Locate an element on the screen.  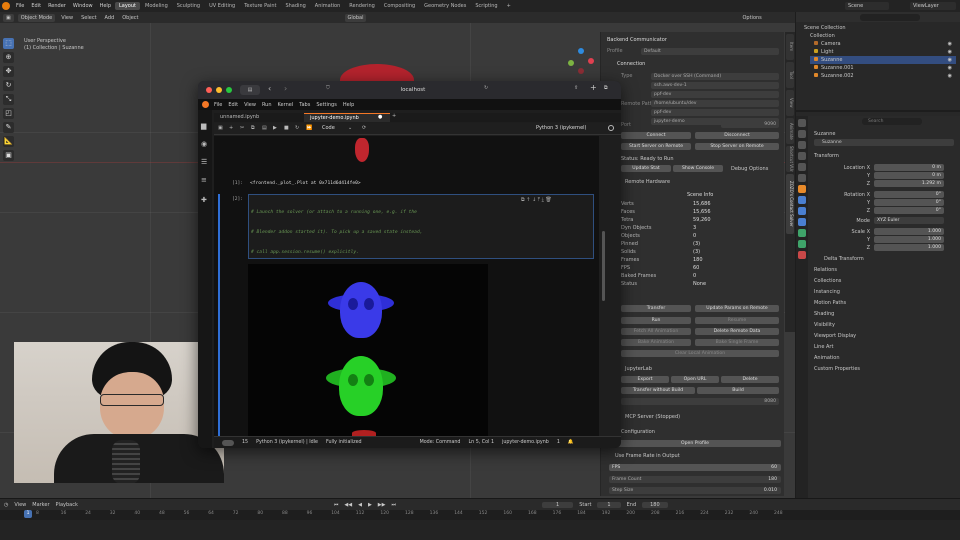
jl-menu-settings: Settings is located at coordinates (326, 105).